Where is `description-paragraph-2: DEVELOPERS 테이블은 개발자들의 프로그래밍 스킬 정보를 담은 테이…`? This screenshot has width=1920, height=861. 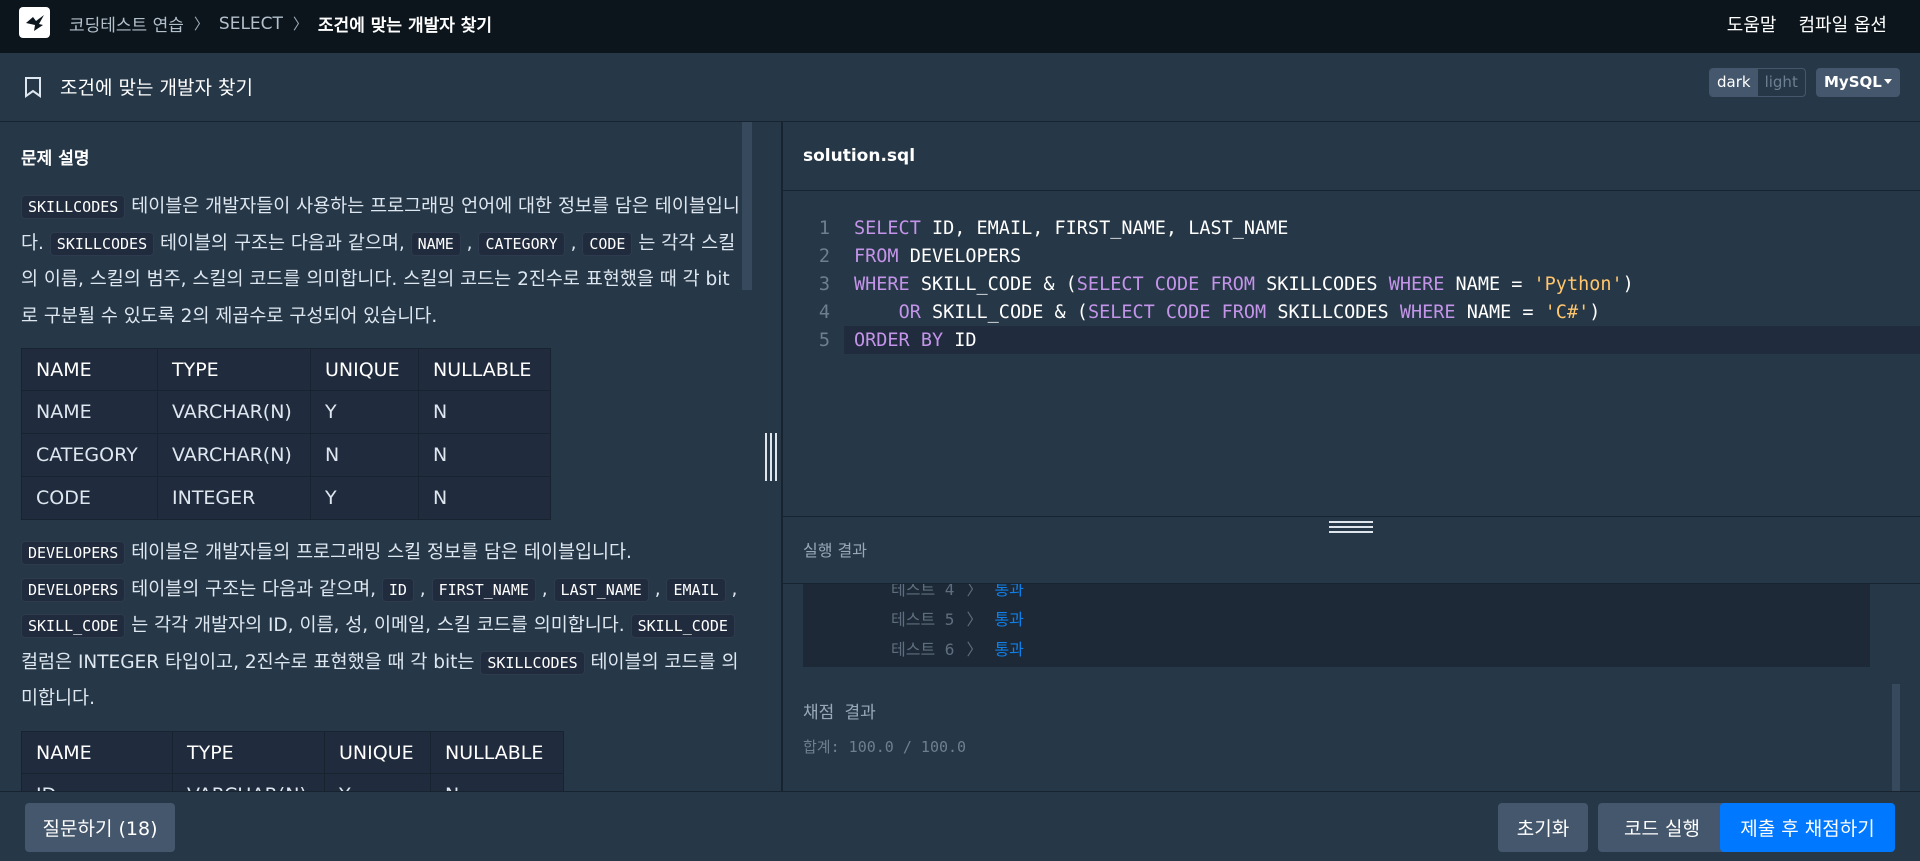 description-paragraph-2: DEVELOPERS 테이블은 개발자들의 프로그래밍 스킬 정보를 담은 테이… is located at coordinates (381, 626).